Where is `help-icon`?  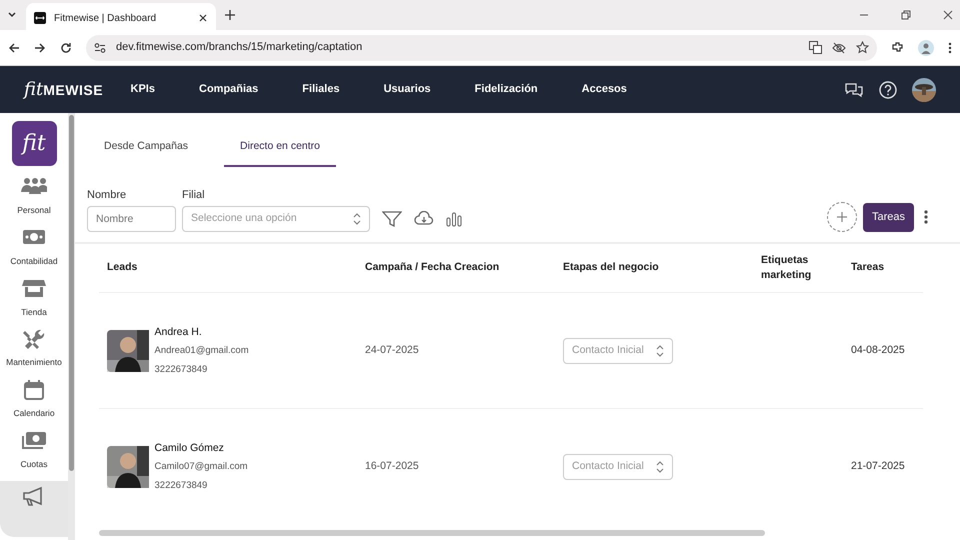
help-icon is located at coordinates (888, 90).